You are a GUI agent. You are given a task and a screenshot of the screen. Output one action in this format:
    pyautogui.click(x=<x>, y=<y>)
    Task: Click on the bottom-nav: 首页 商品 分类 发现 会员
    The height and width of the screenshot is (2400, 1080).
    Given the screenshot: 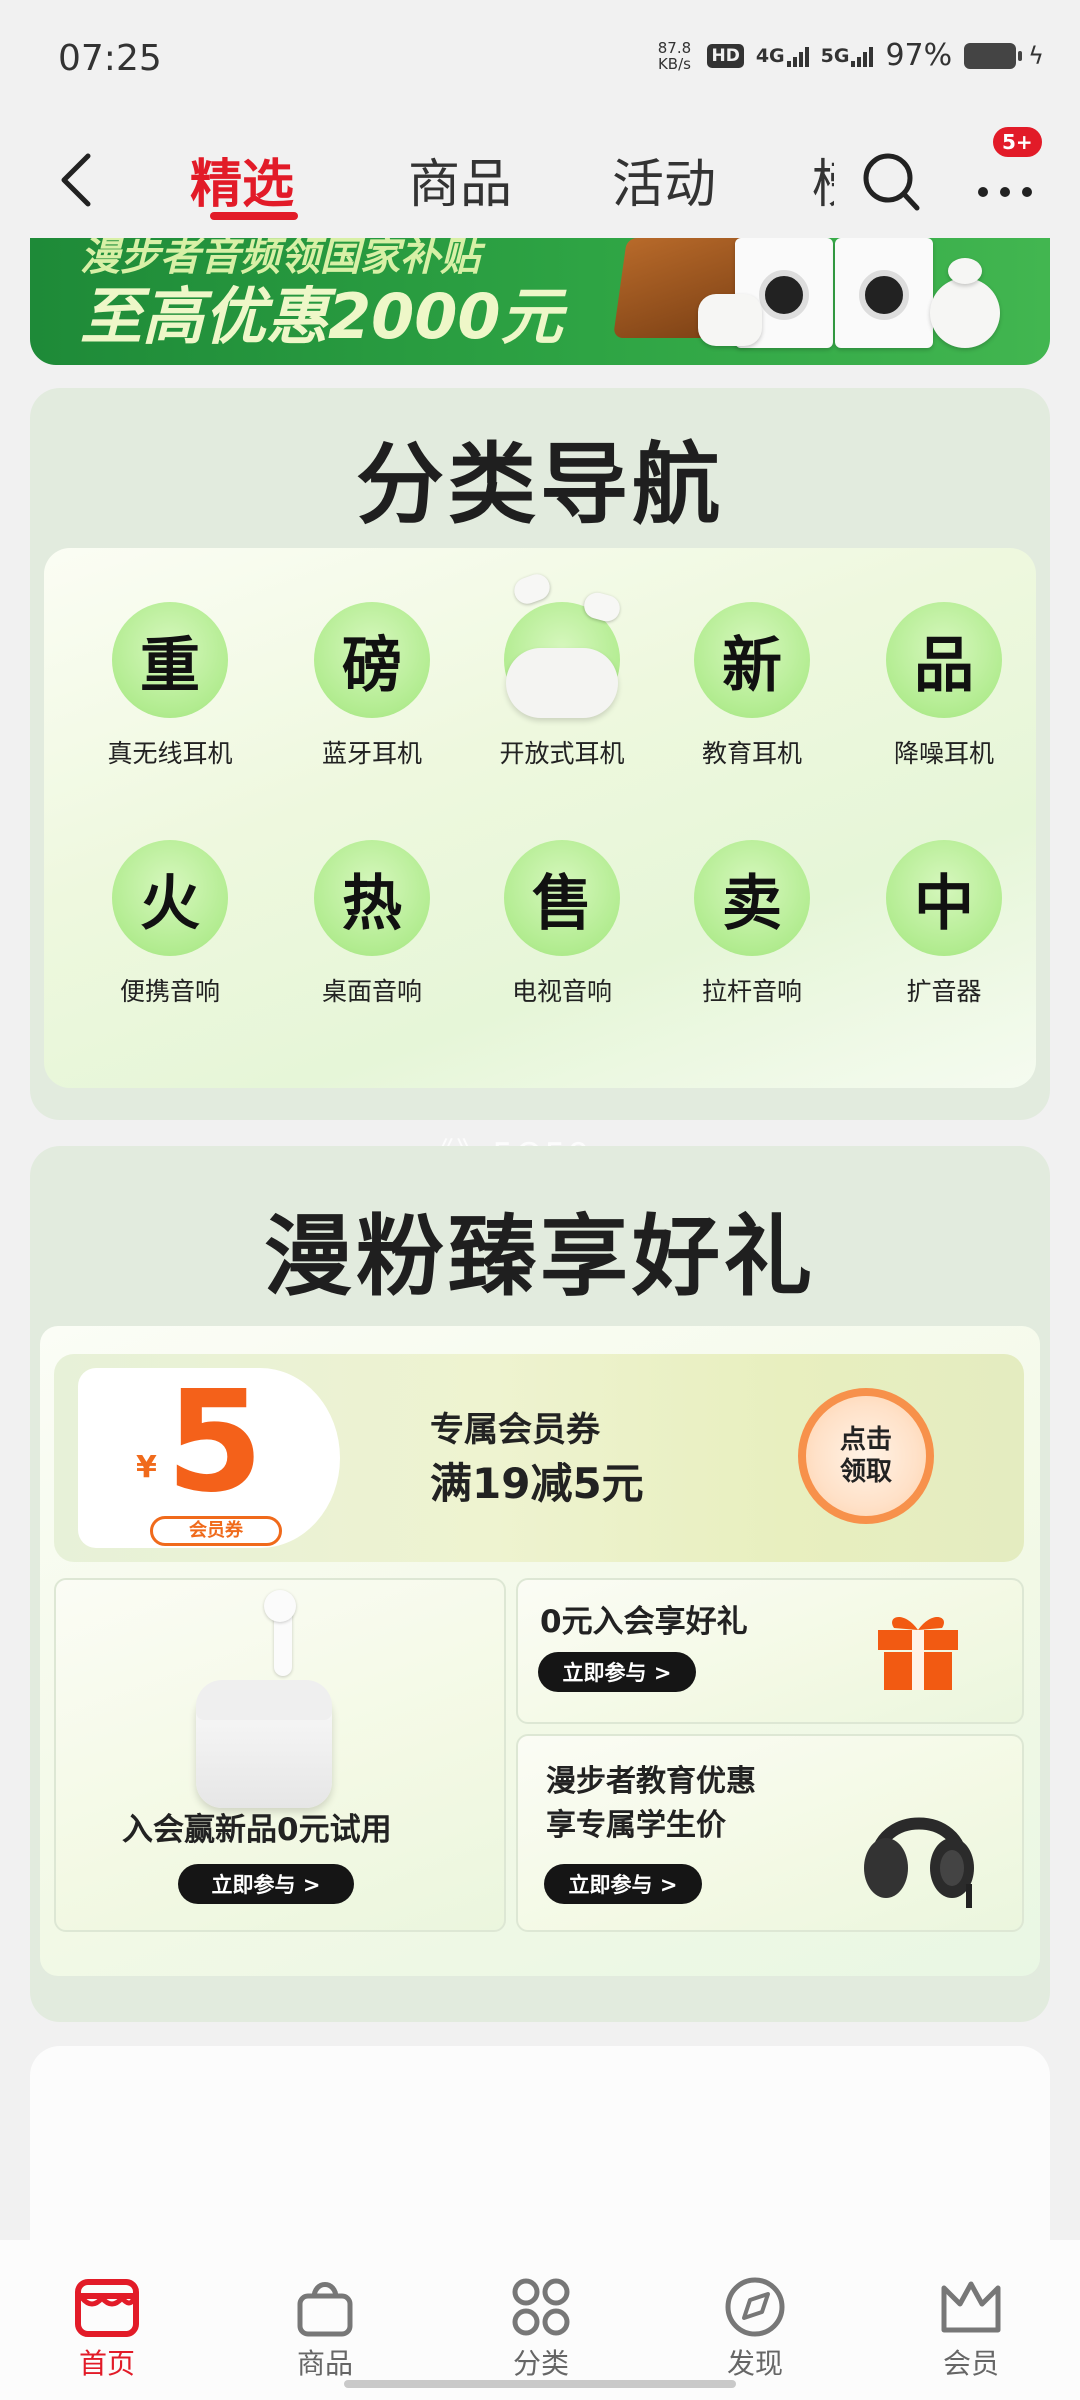 What is the action you would take?
    pyautogui.click(x=540, y=2320)
    